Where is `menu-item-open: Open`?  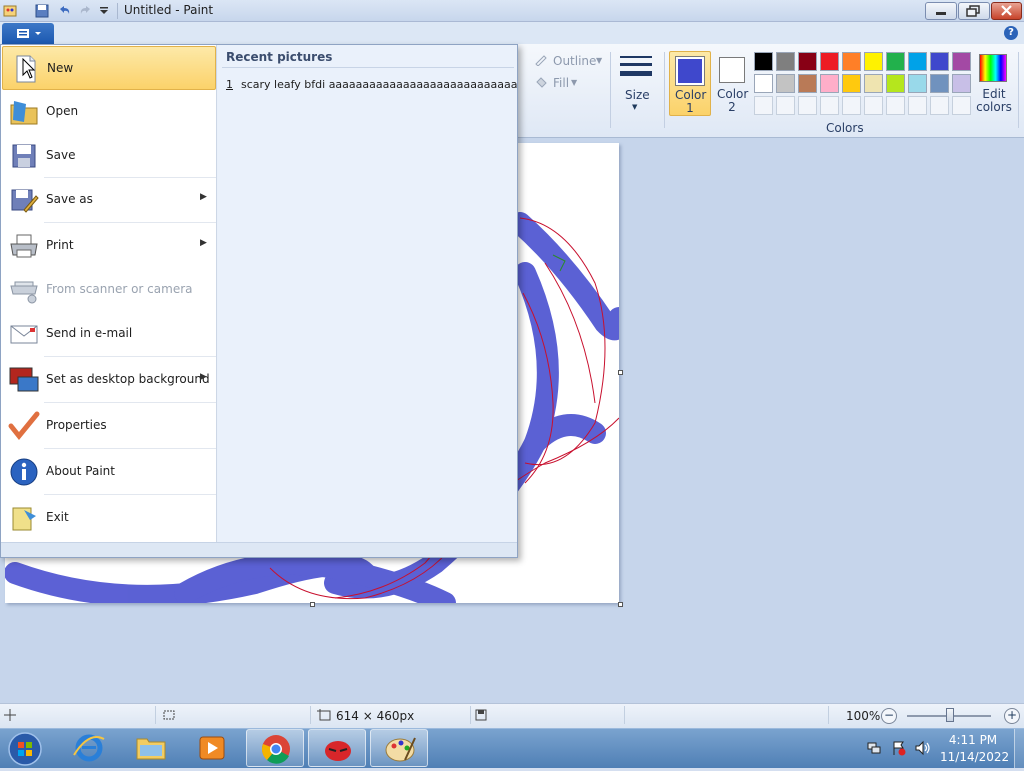
menu-item-open: Open is located at coordinates (109, 112).